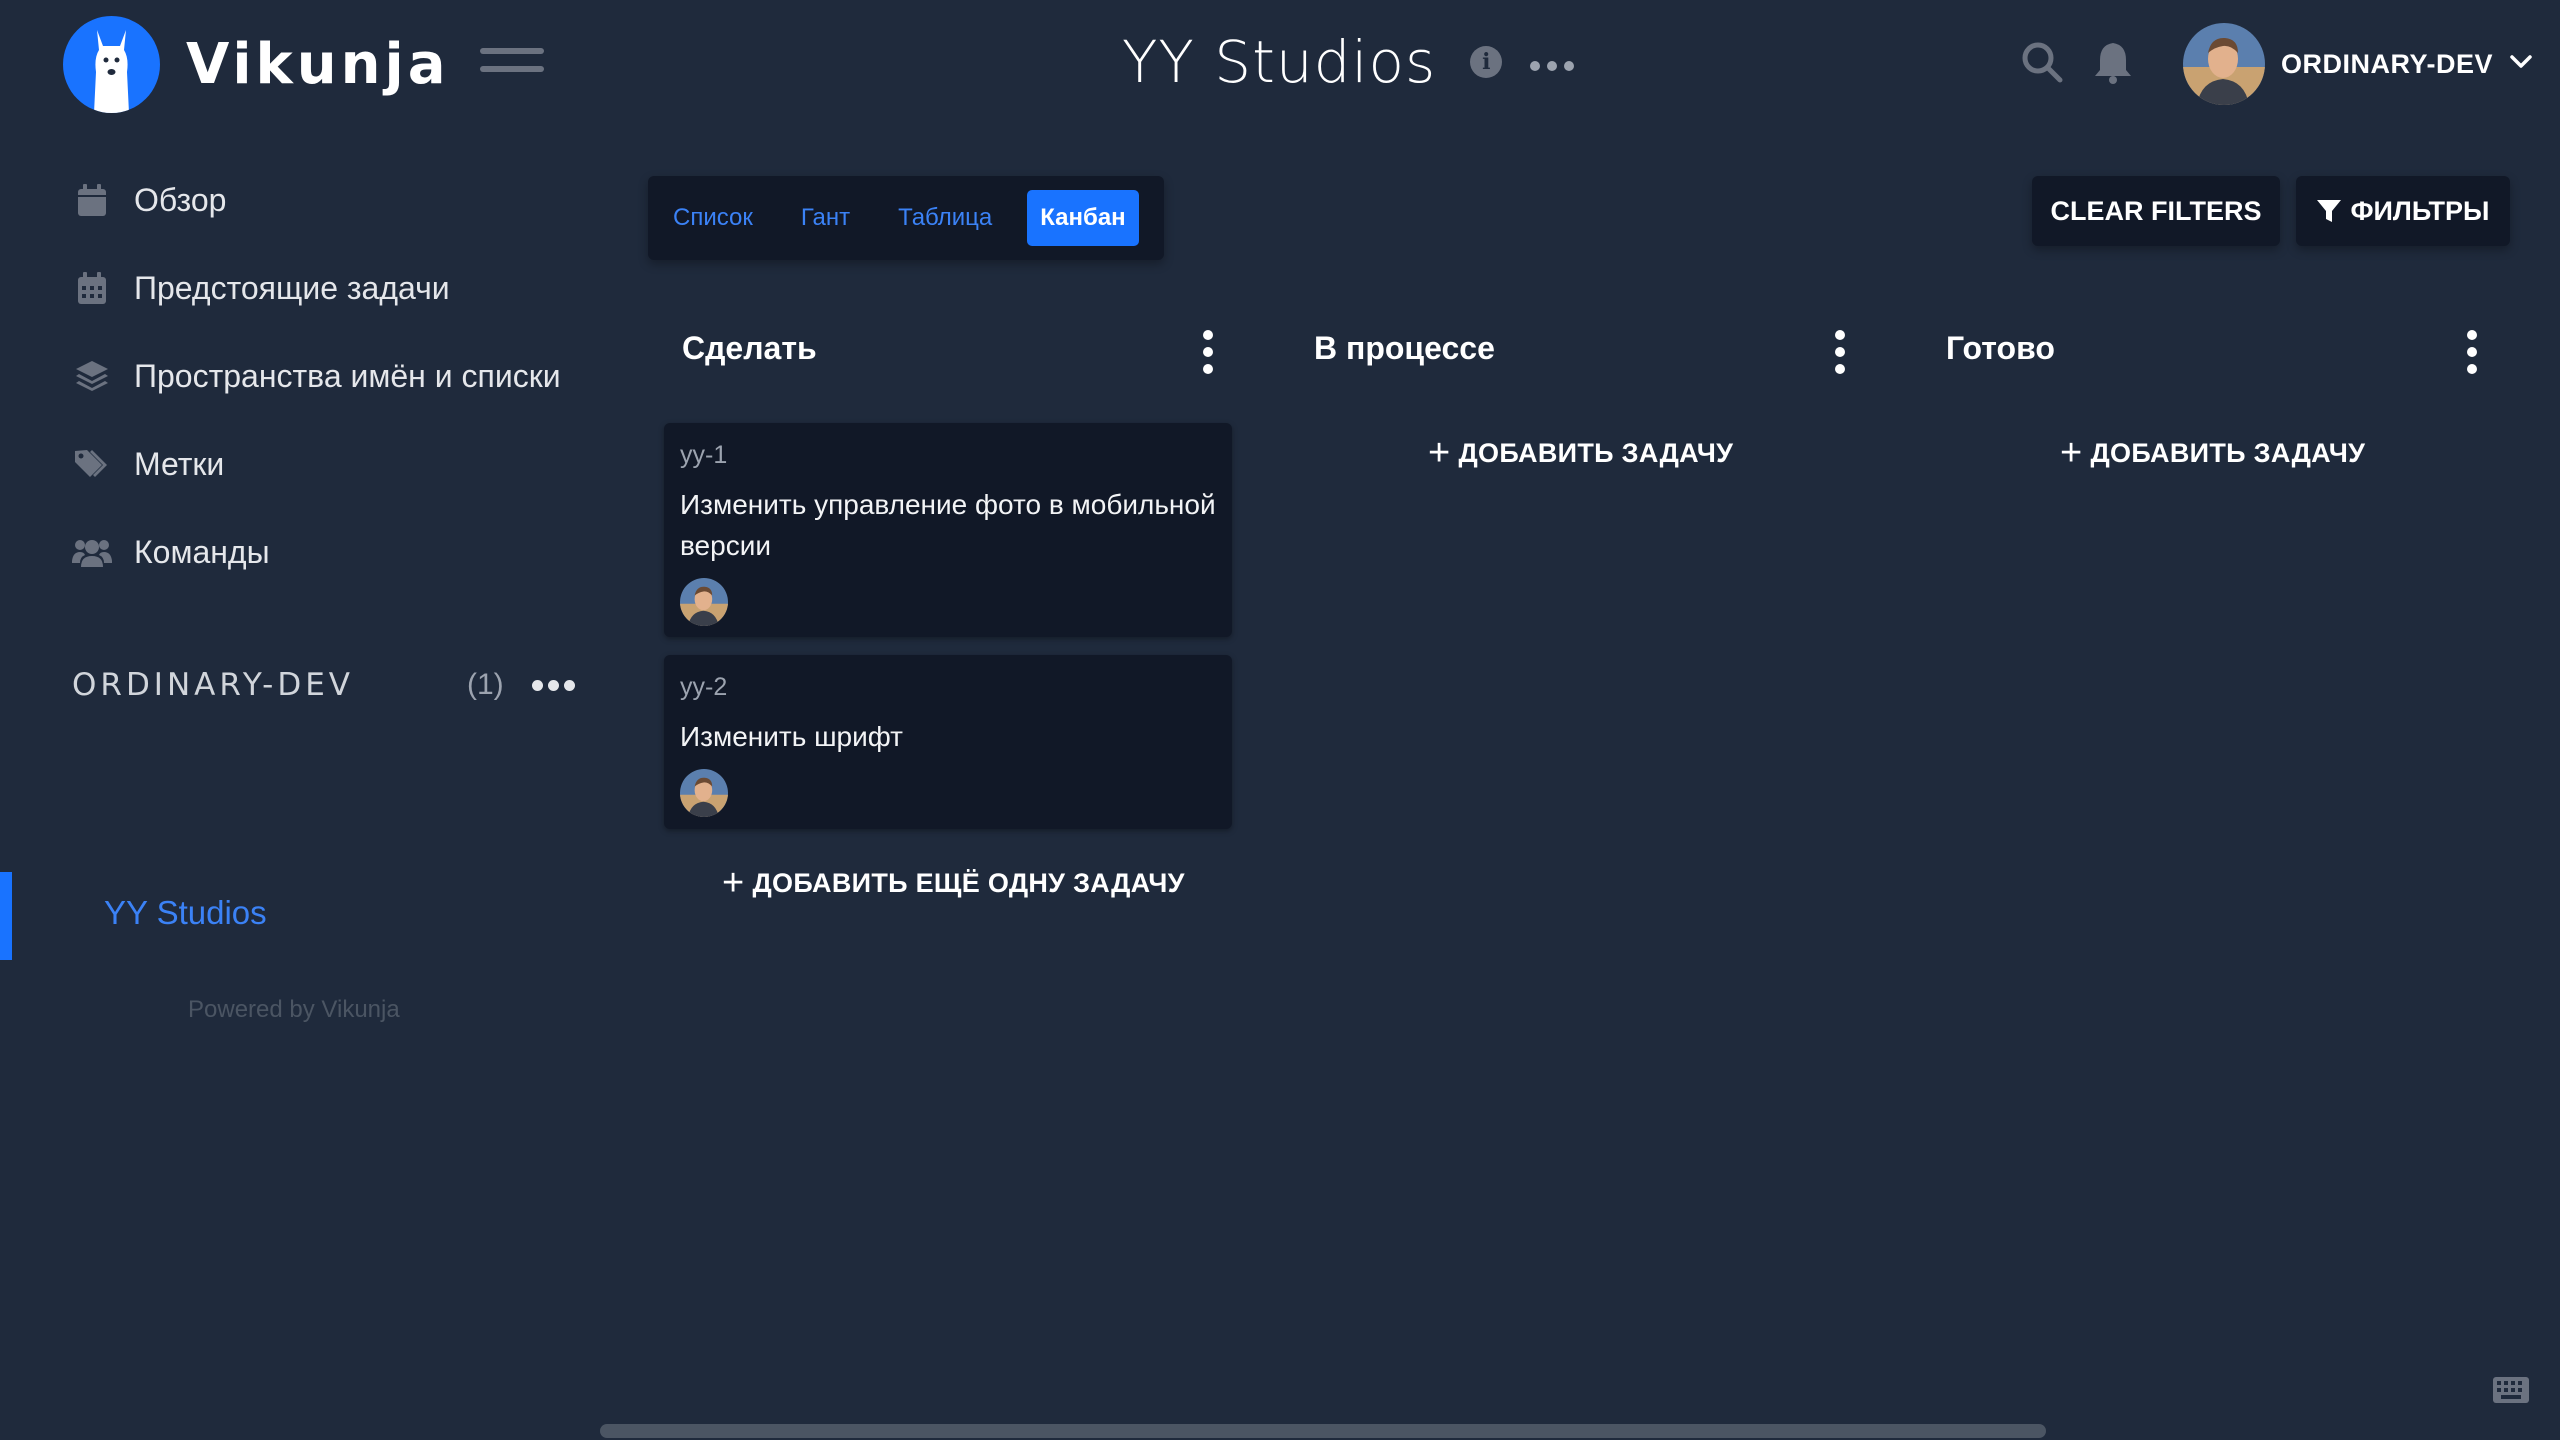 The image size is (2560, 1440). I want to click on project-header: YY Studios i, so click(1348, 62).